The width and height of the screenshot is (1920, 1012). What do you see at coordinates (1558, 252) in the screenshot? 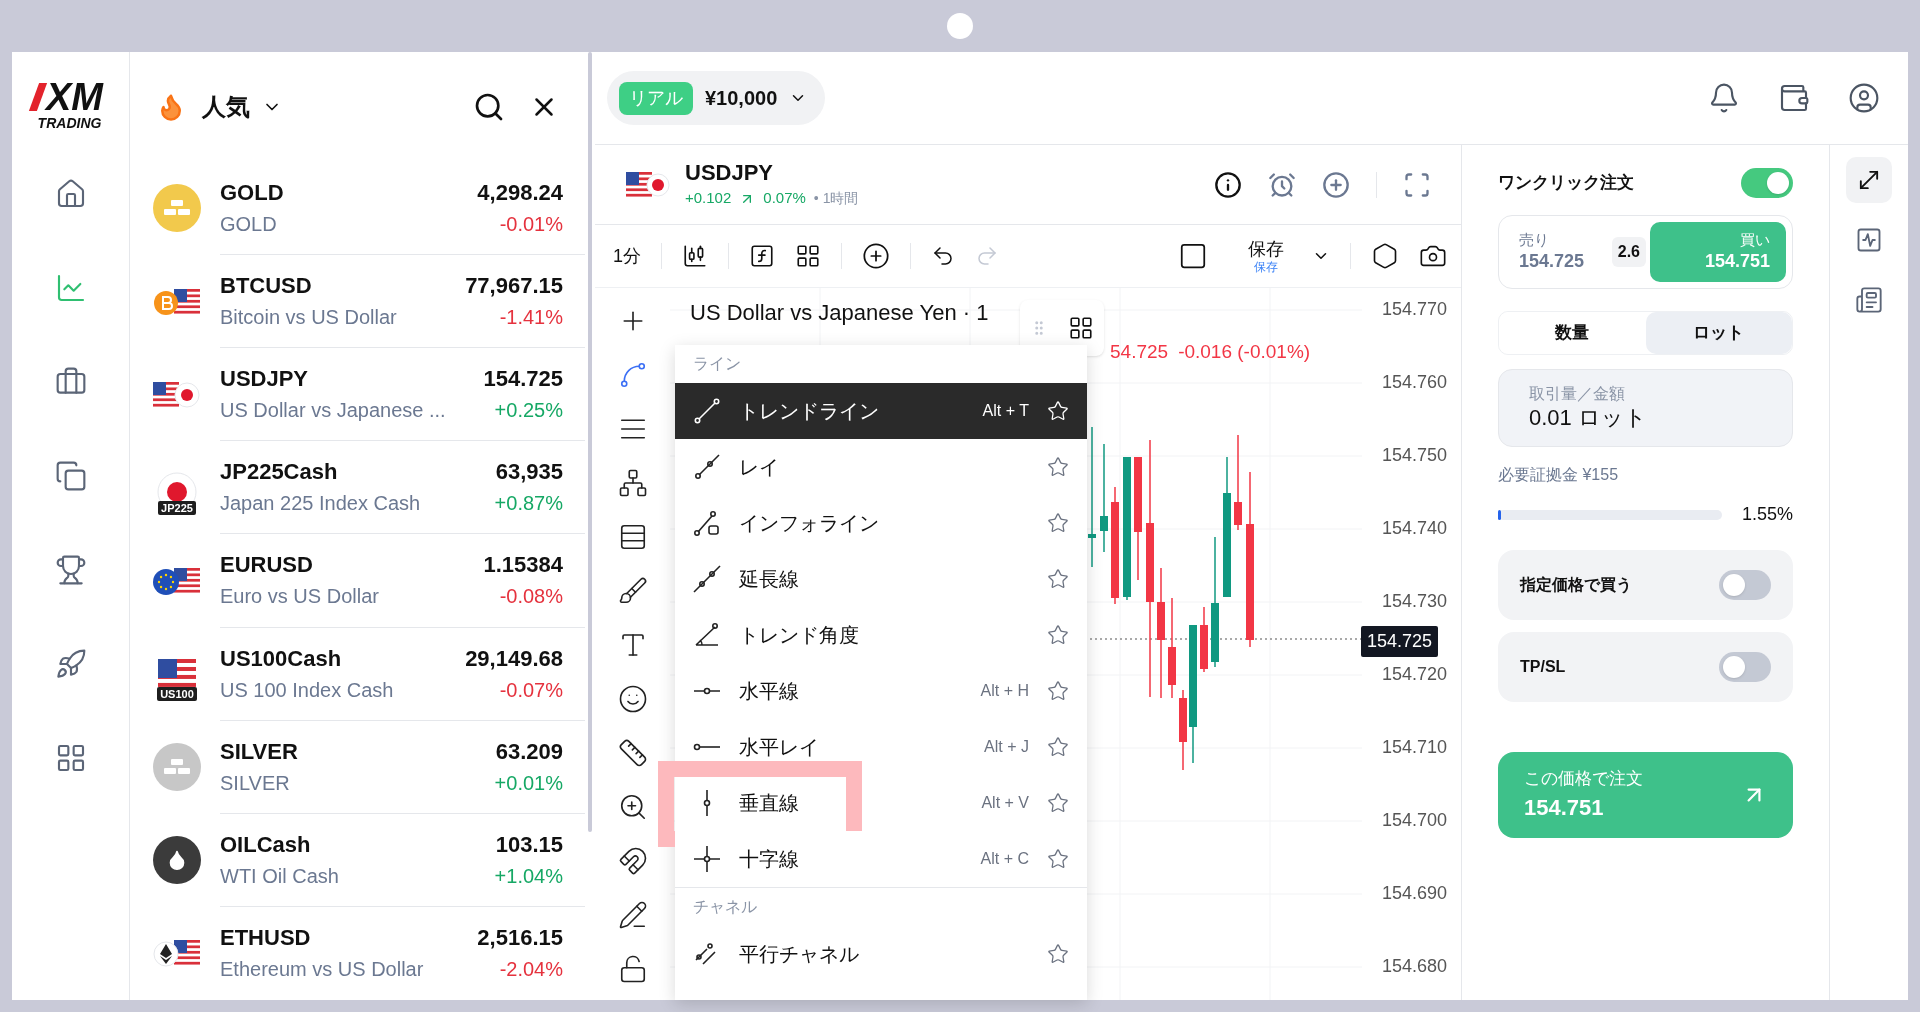
I see `sell-button: 売り 154.725` at bounding box center [1558, 252].